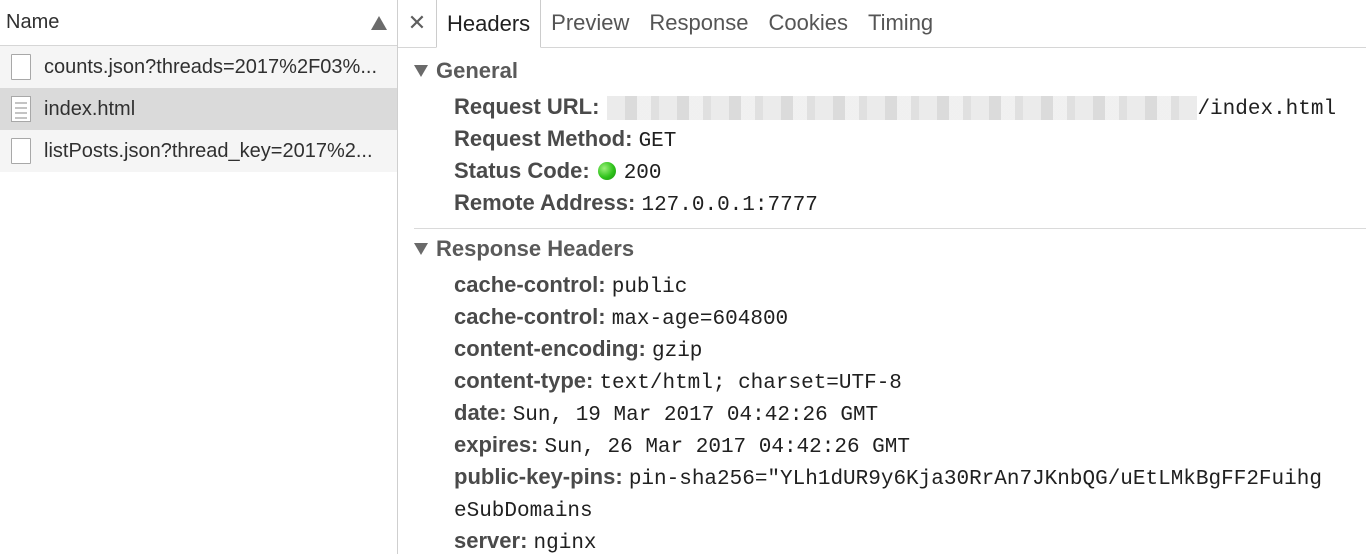 This screenshot has height=554, width=1366. What do you see at coordinates (695, 415) in the screenshot?
I see `header-value: Sun, 19 Mar 2017 04:42:26 GMT` at bounding box center [695, 415].